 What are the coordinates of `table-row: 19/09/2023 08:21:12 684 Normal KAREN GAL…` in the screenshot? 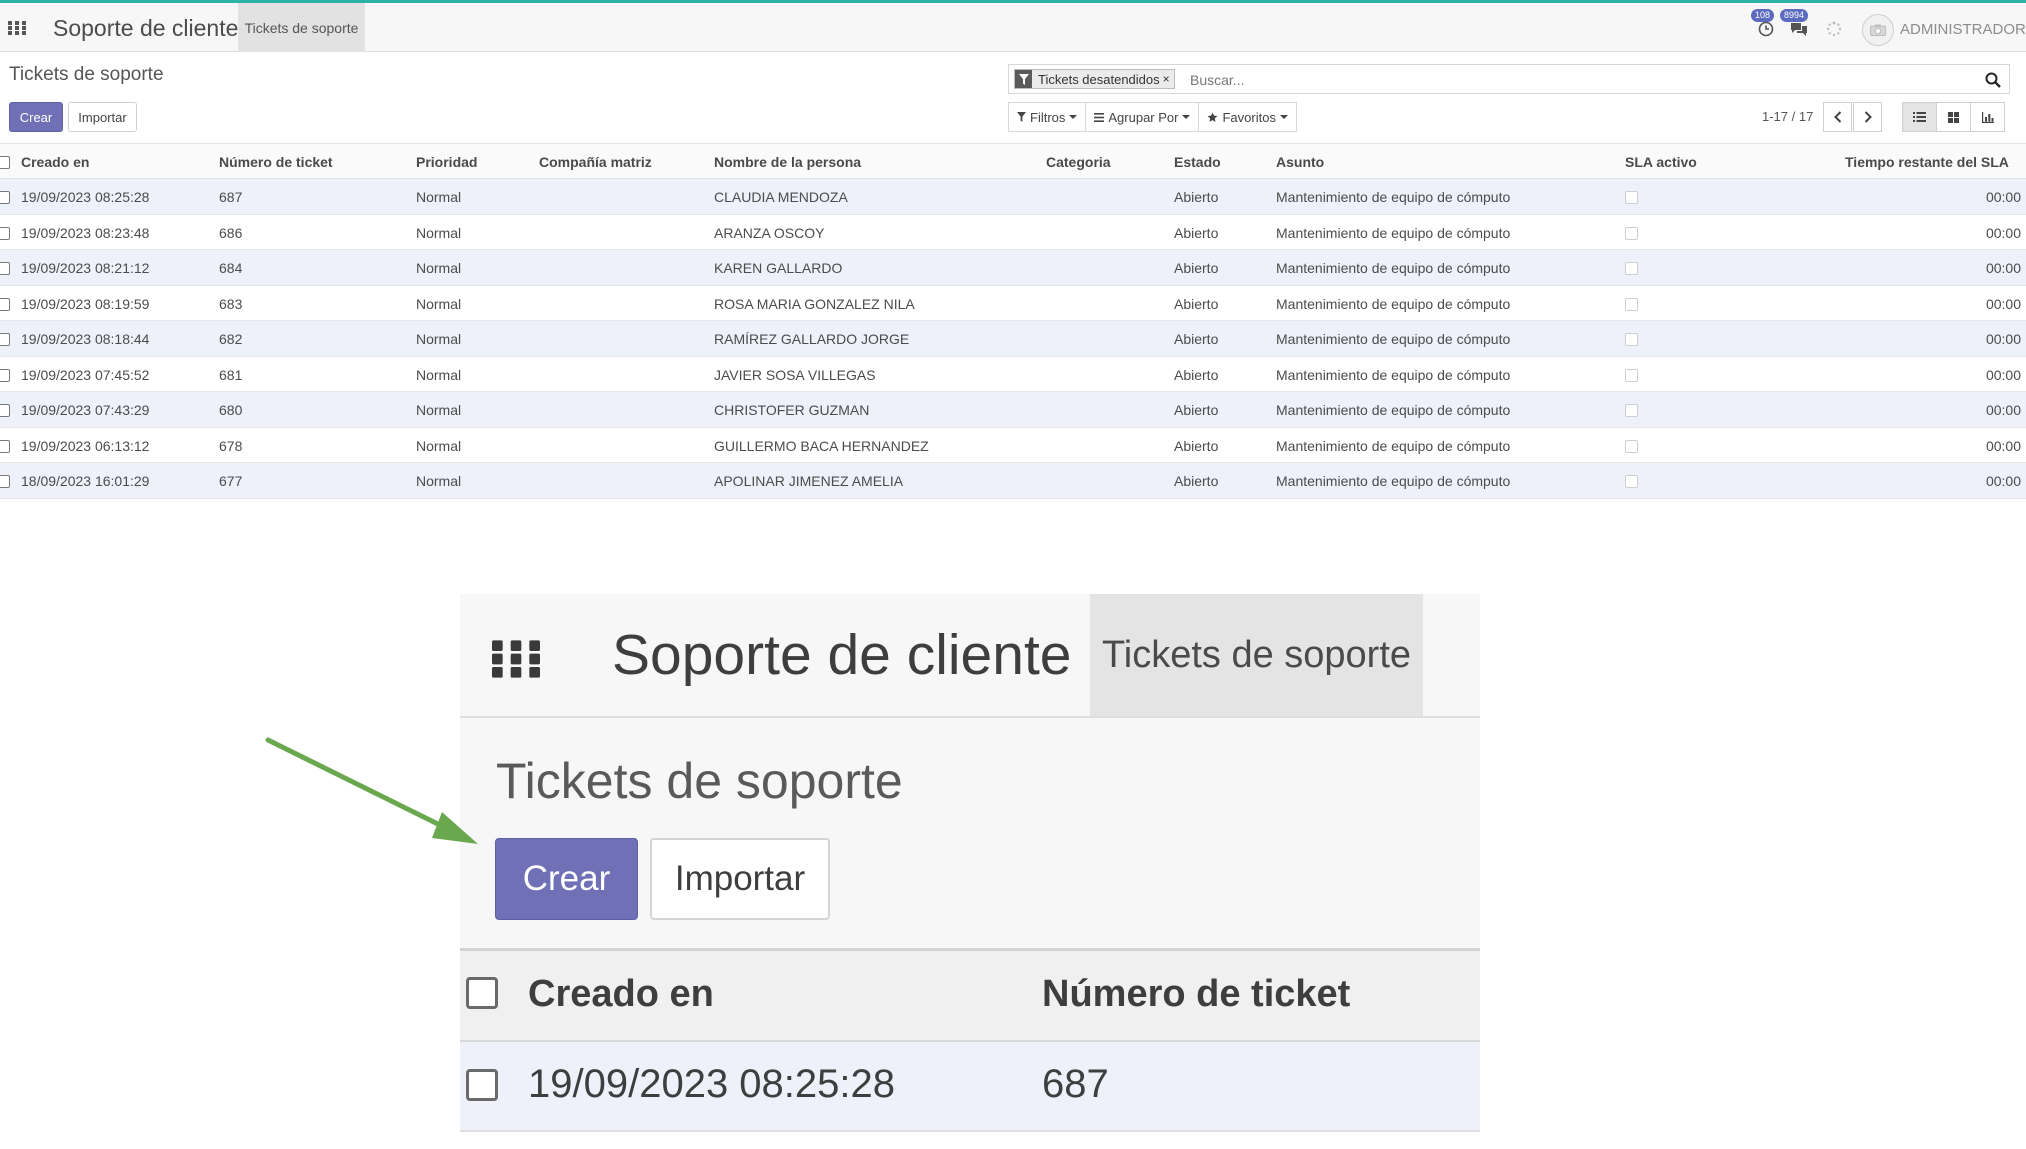 It's located at (1013, 268).